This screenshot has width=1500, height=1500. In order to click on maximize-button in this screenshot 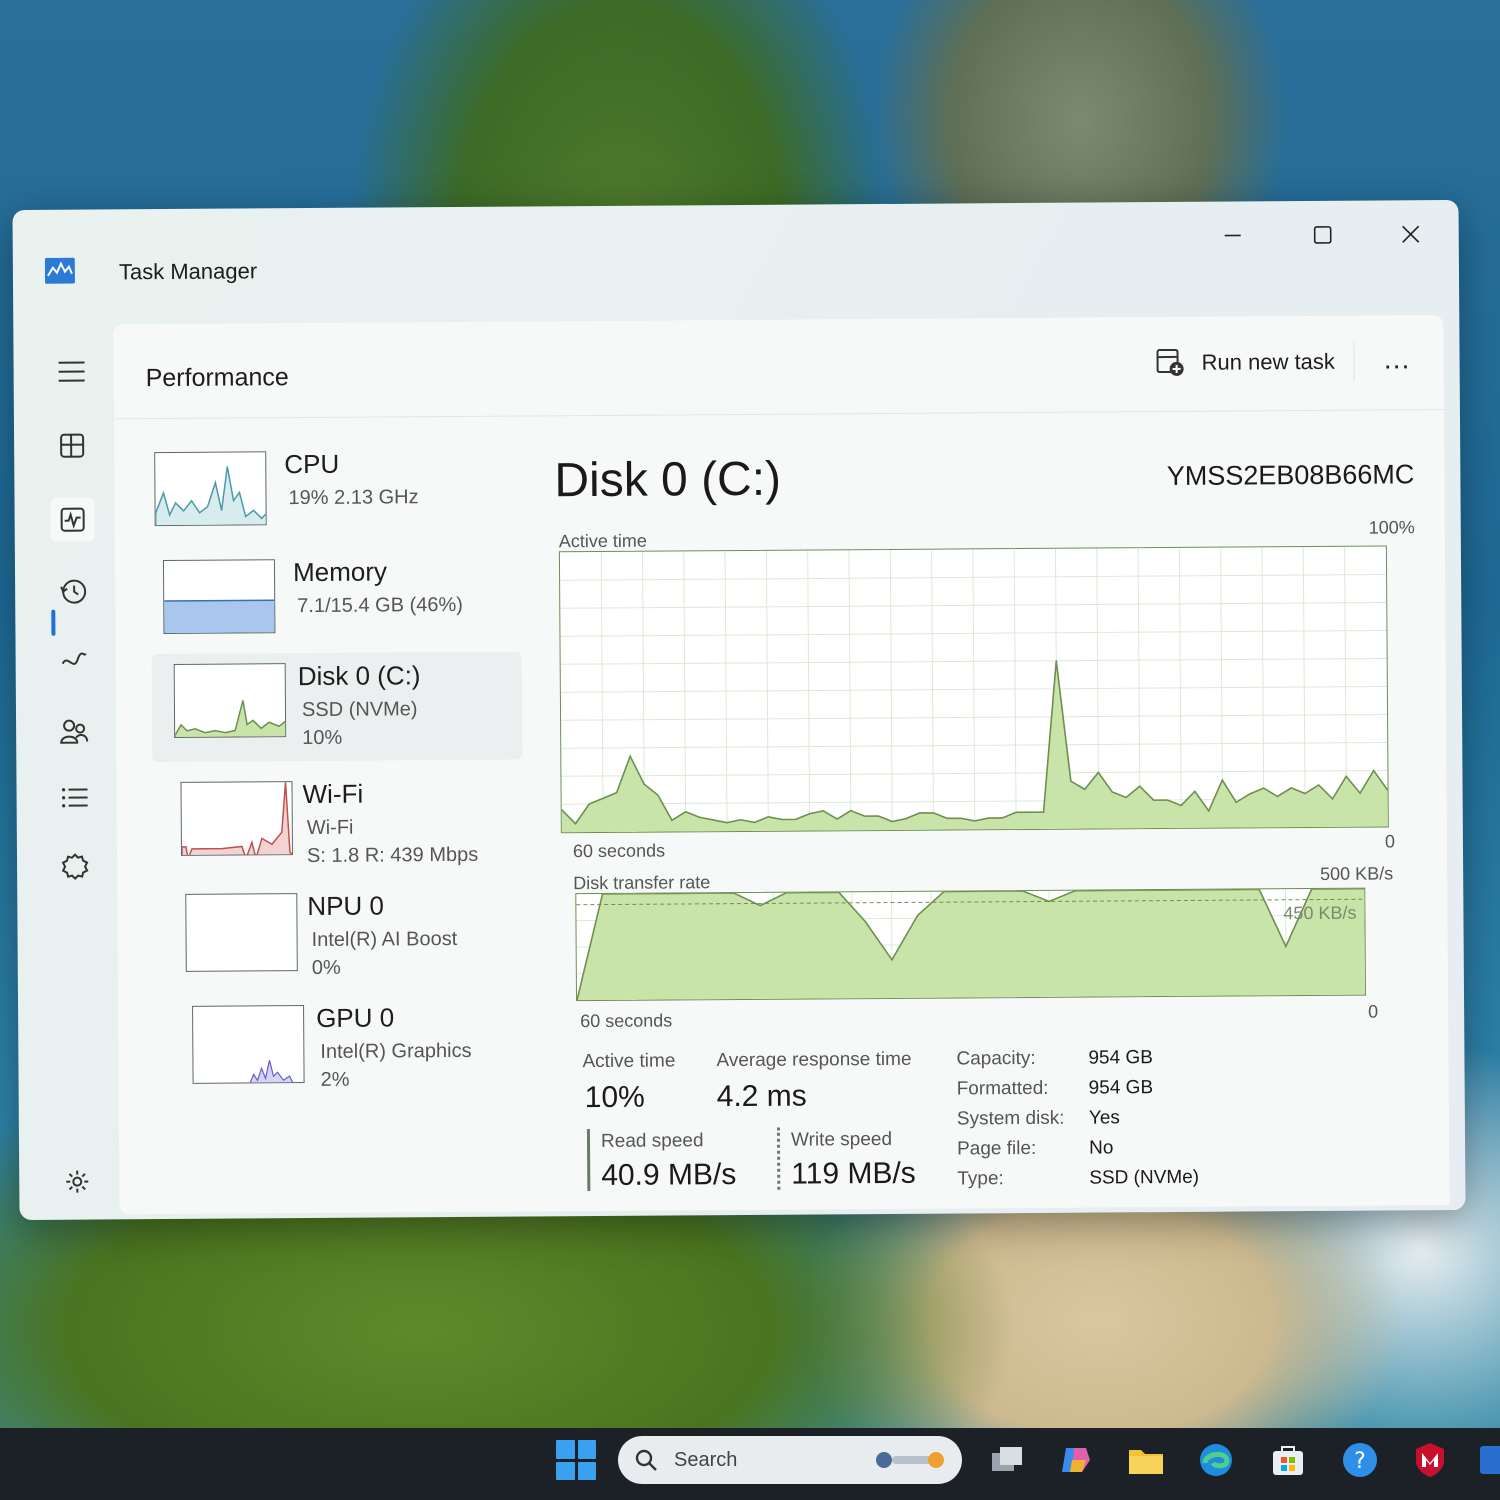, I will do `click(1323, 235)`.